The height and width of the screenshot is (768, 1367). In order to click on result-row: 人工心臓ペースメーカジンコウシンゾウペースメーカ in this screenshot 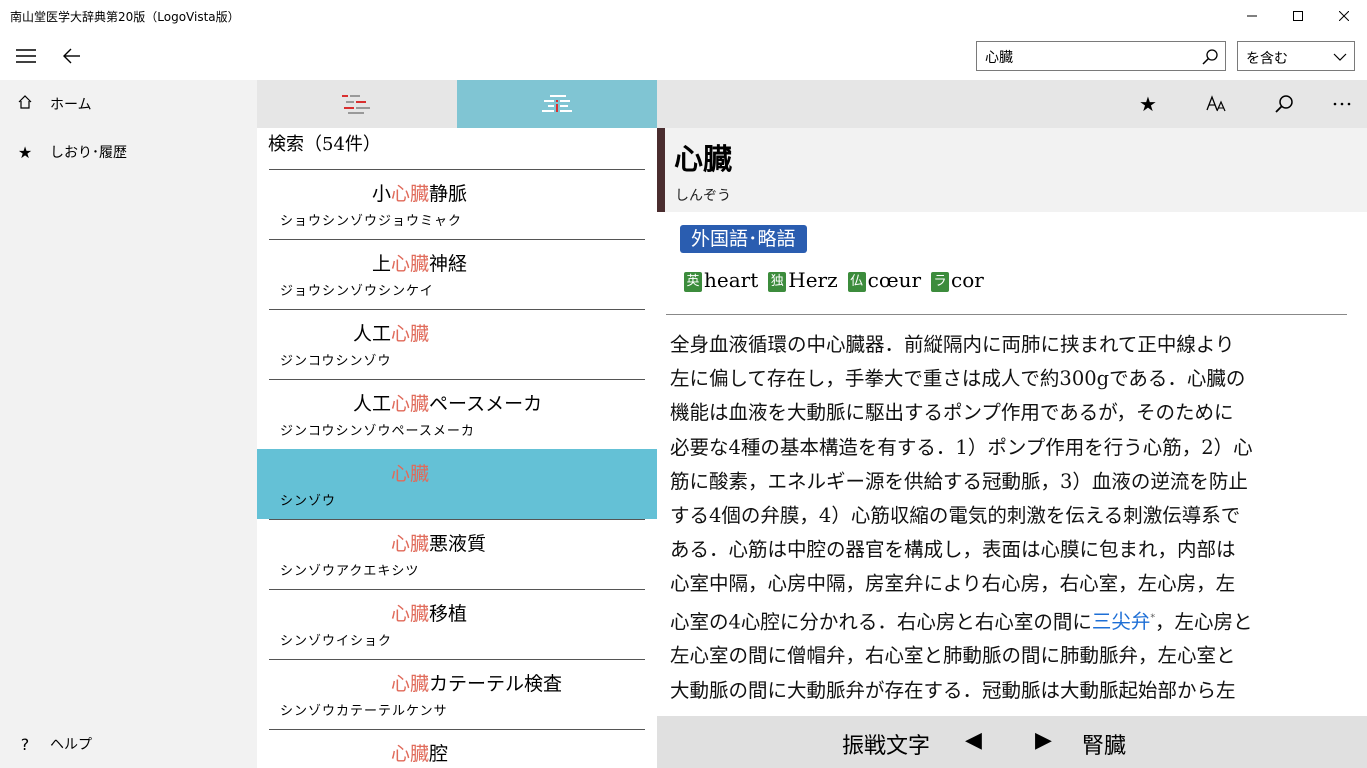, I will do `click(457, 414)`.